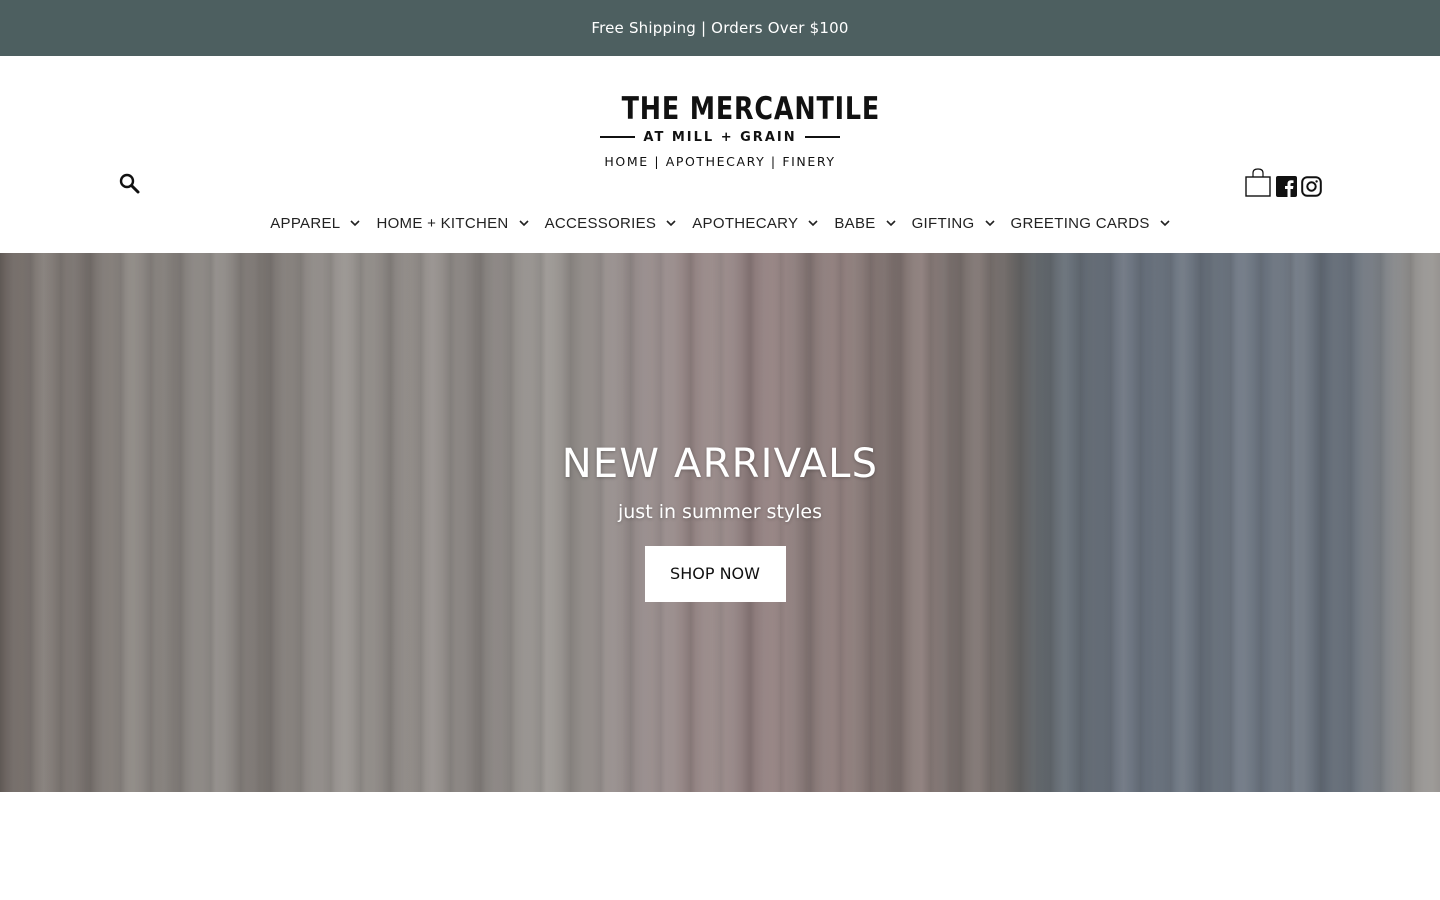 This screenshot has height=900, width=1440. I want to click on logo-title: THE MERCANTILE, so click(751, 109).